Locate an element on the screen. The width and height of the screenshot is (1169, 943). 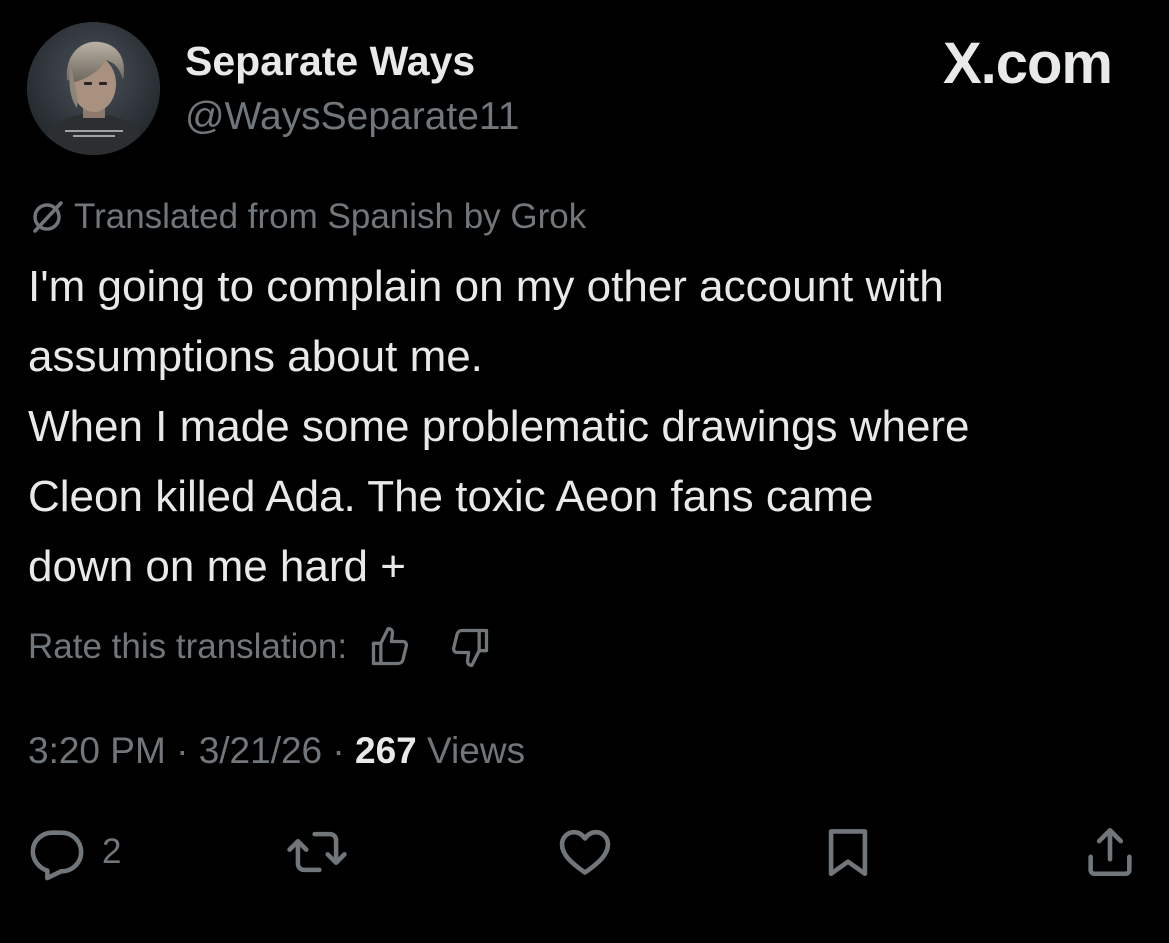
tweet-meta: 3:20 PM · 3/21/26 · 267 Views is located at coordinates (276, 751).